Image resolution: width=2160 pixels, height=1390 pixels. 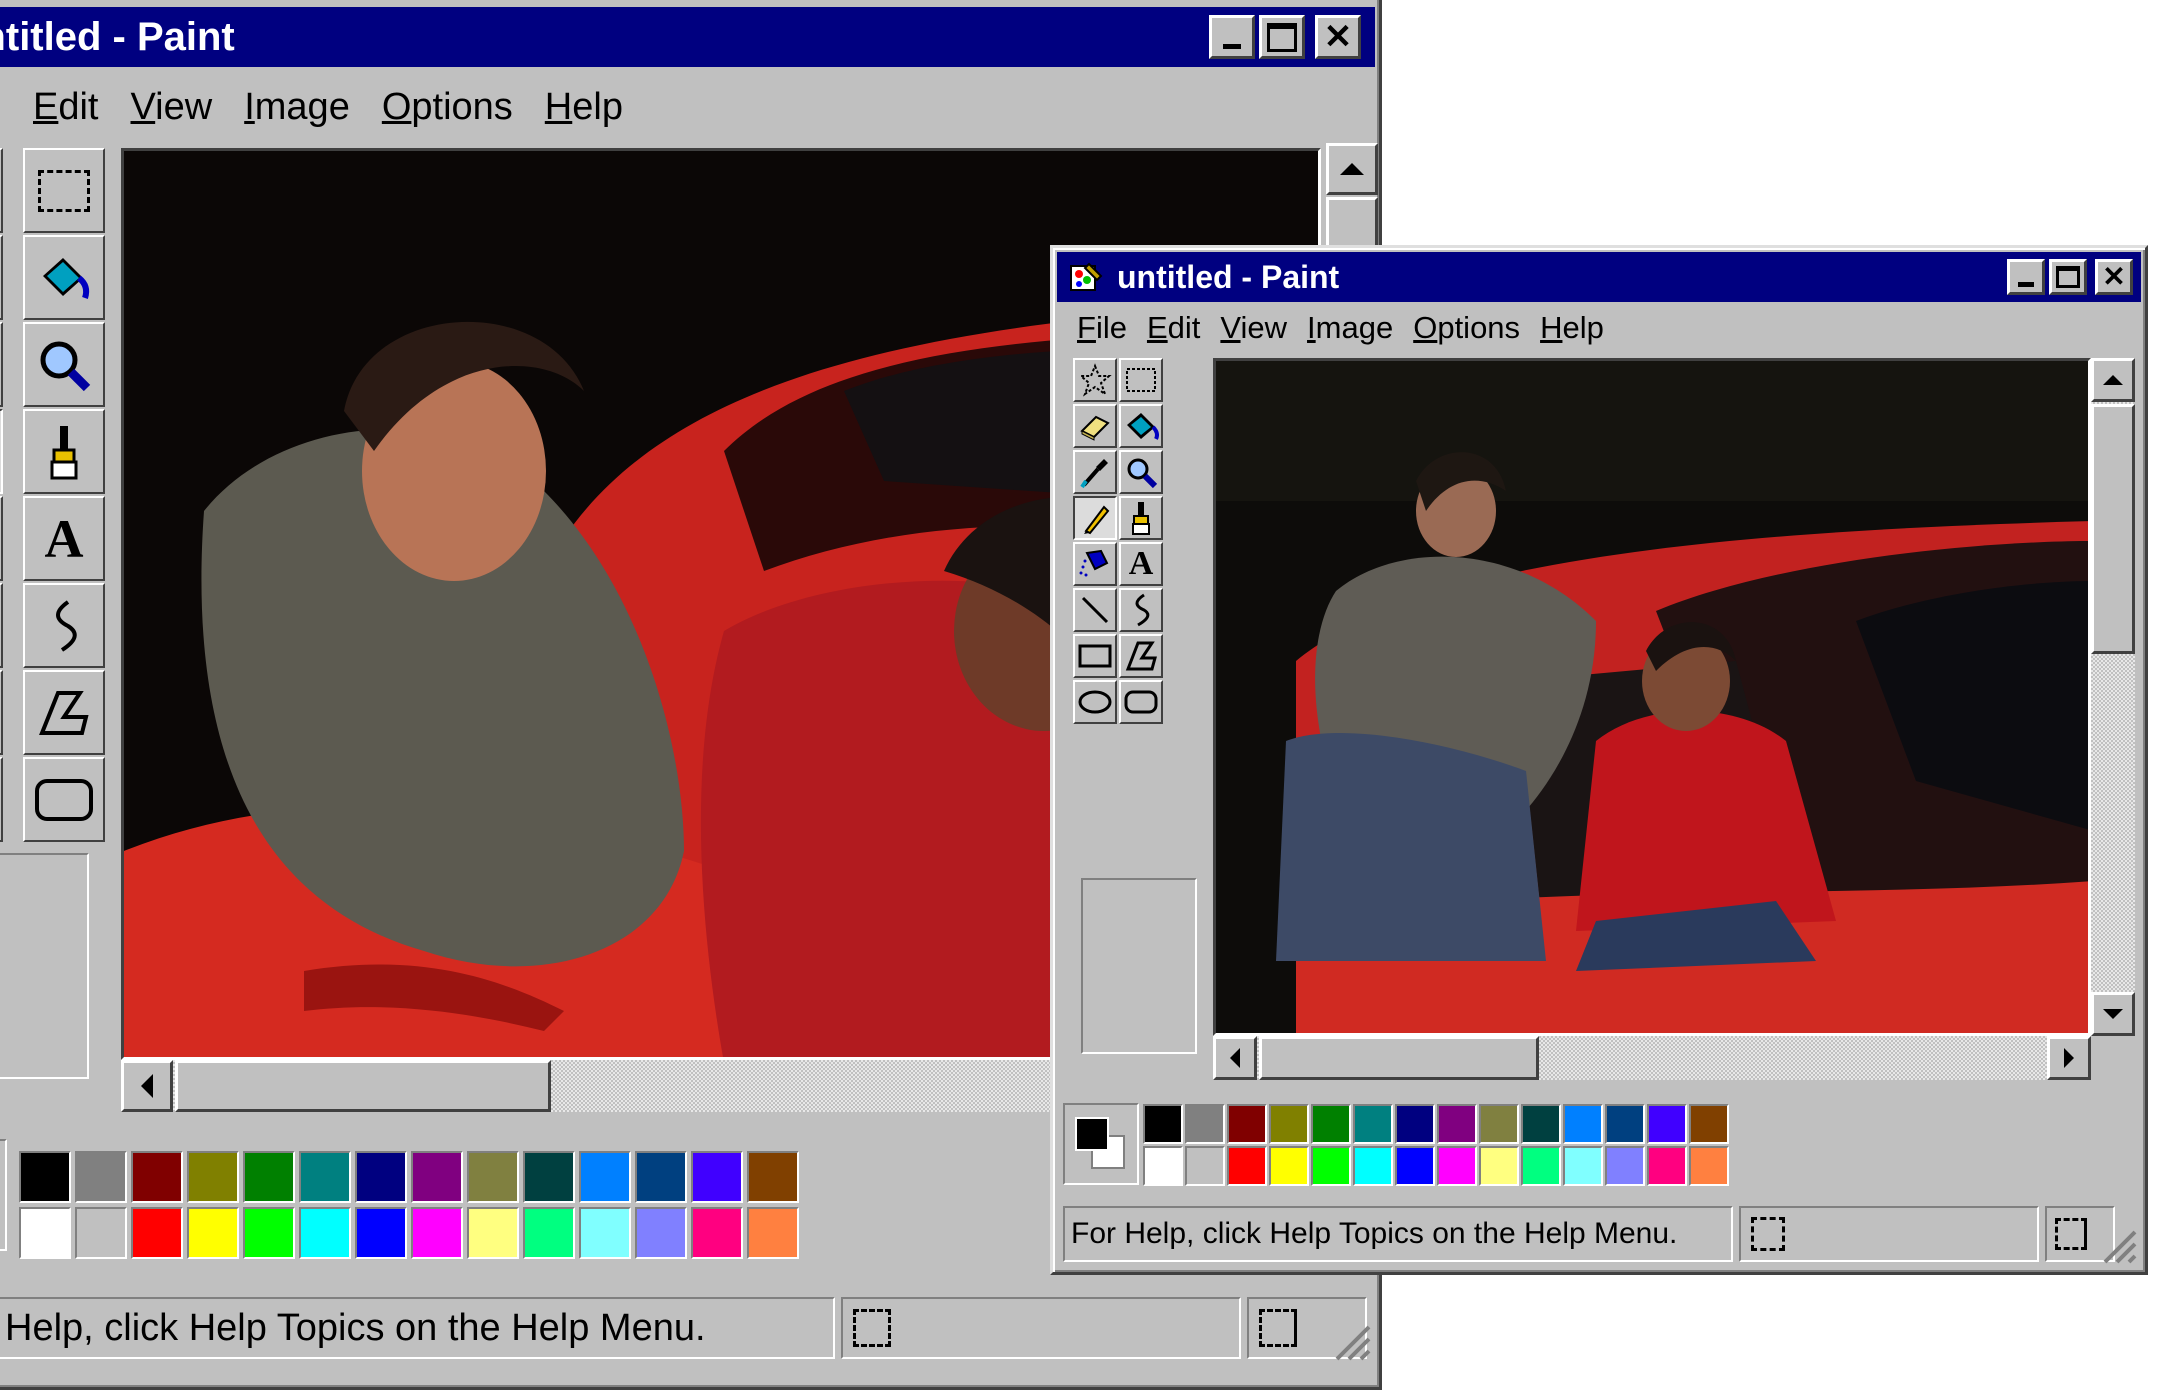 I want to click on tool-fill-bucket-button, so click(x=1141, y=426).